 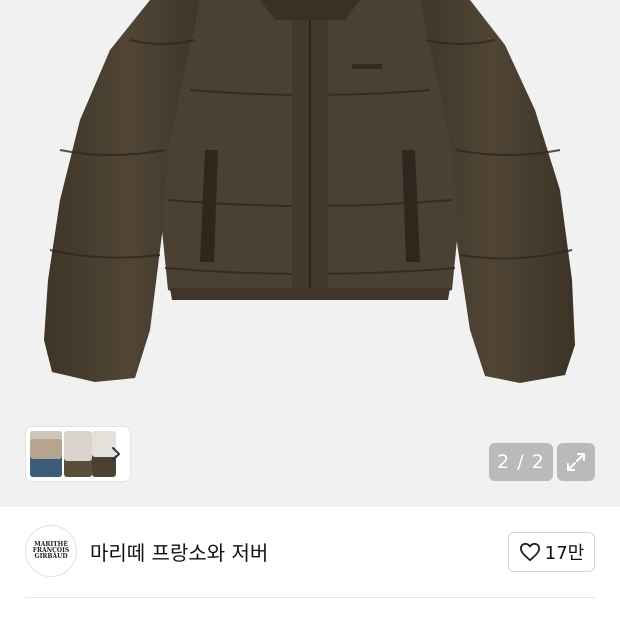 I want to click on expand-arrows-icon, so click(x=576, y=462).